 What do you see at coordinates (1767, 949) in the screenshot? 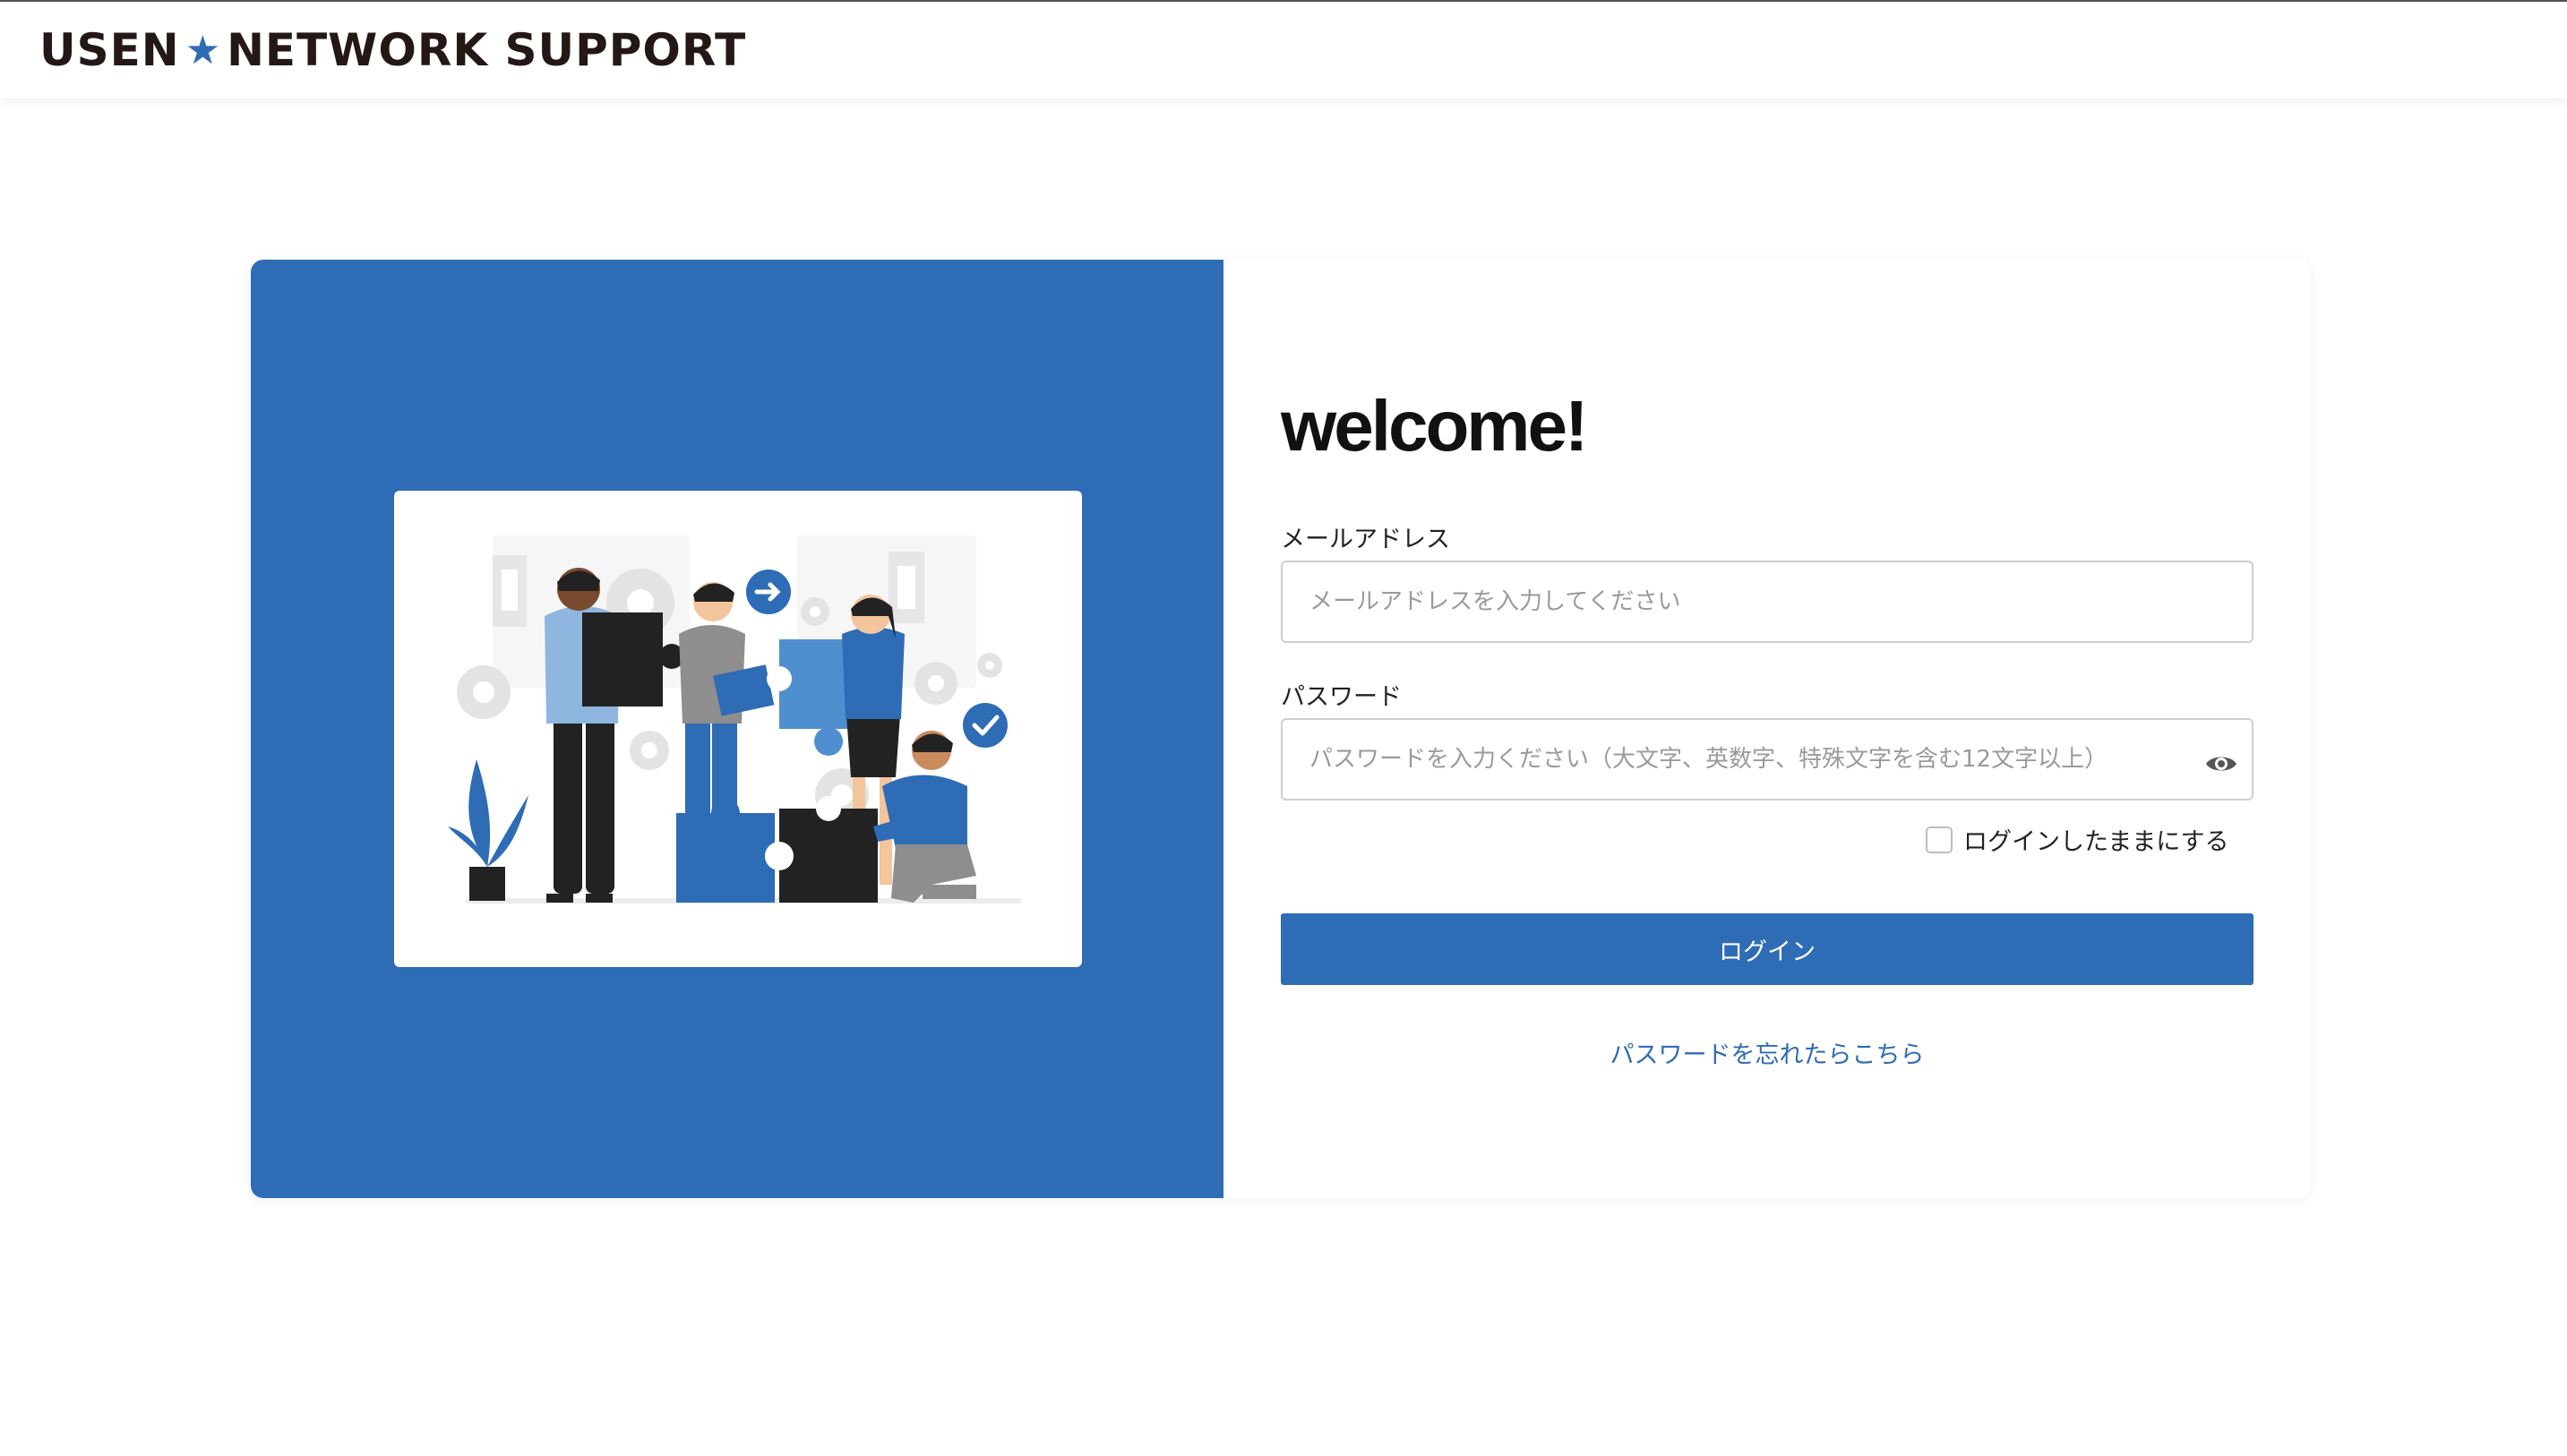
I see `login-button: ログイン` at bounding box center [1767, 949].